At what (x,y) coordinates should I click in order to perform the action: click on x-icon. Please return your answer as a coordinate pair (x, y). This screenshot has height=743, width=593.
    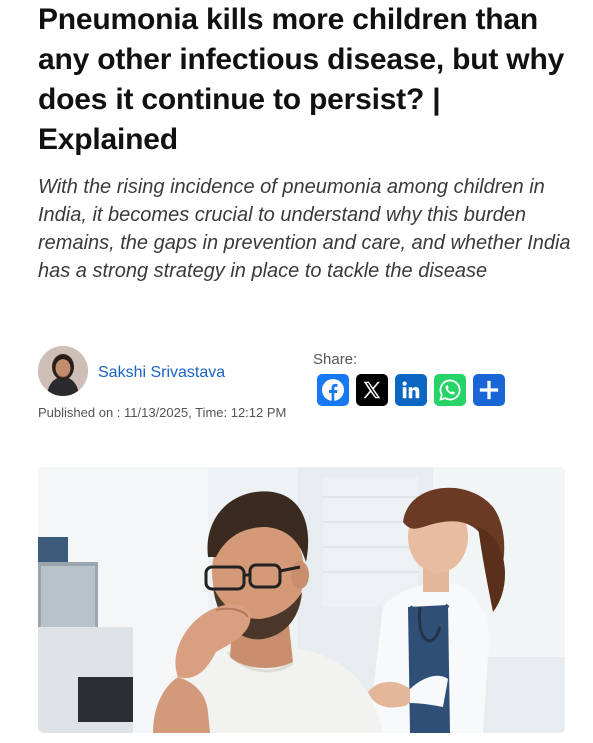
    Looking at the image, I should click on (372, 390).